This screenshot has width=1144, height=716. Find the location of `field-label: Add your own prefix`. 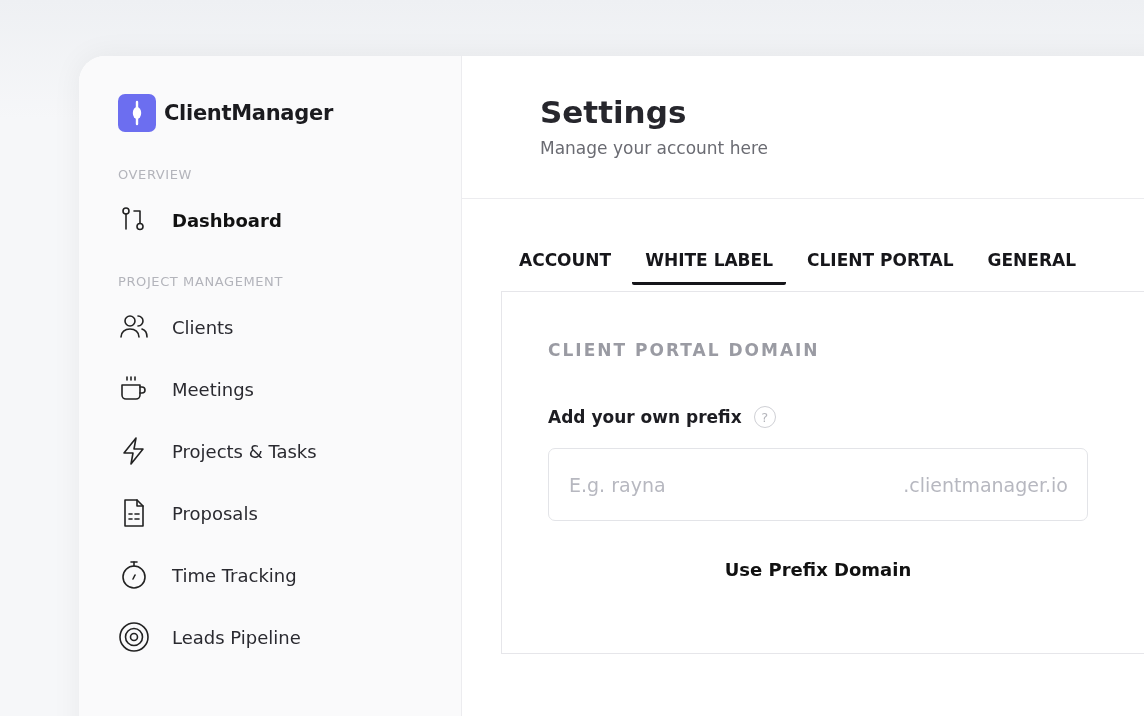

field-label: Add your own prefix is located at coordinates (645, 417).